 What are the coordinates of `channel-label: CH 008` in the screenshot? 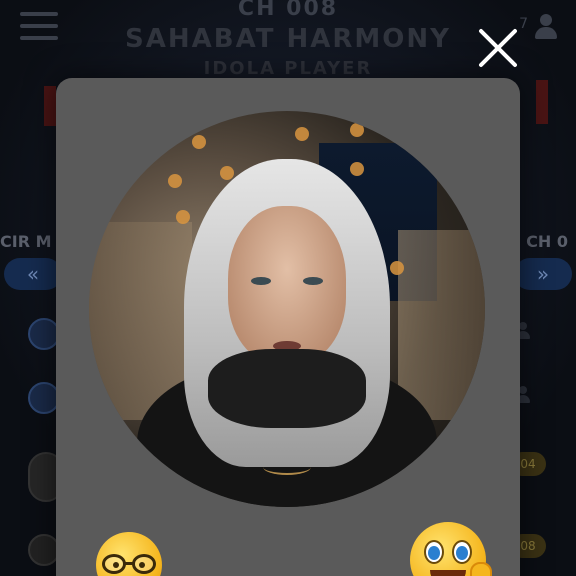 It's located at (288, 10).